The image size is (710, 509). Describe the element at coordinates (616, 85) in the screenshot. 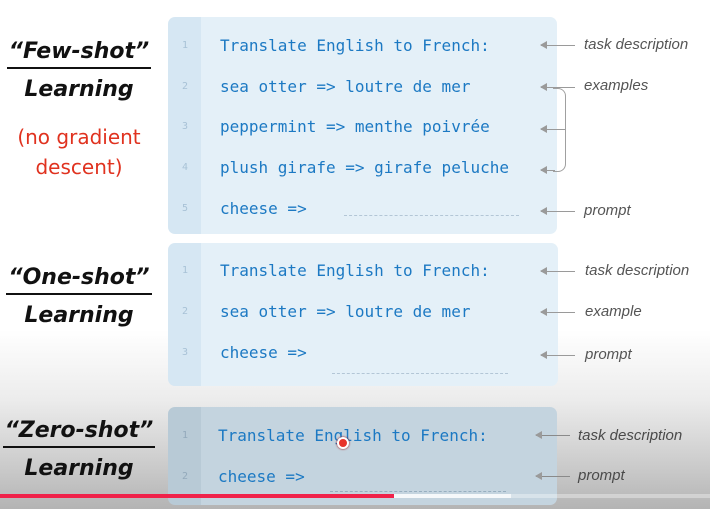

I see `label-examples: examples` at that location.